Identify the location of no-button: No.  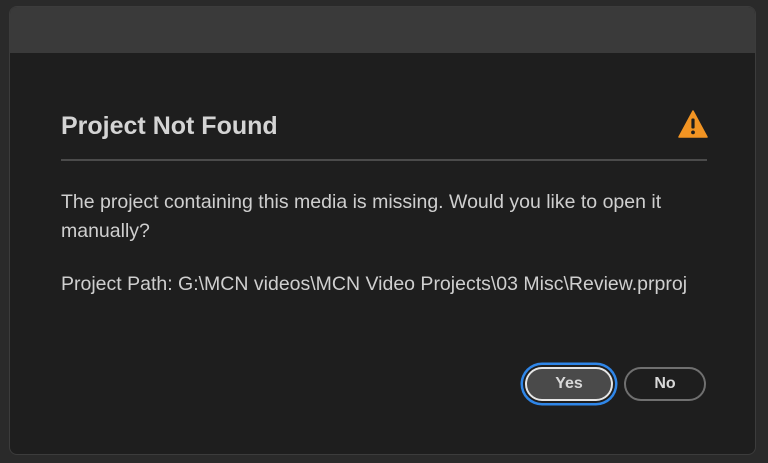
(665, 384).